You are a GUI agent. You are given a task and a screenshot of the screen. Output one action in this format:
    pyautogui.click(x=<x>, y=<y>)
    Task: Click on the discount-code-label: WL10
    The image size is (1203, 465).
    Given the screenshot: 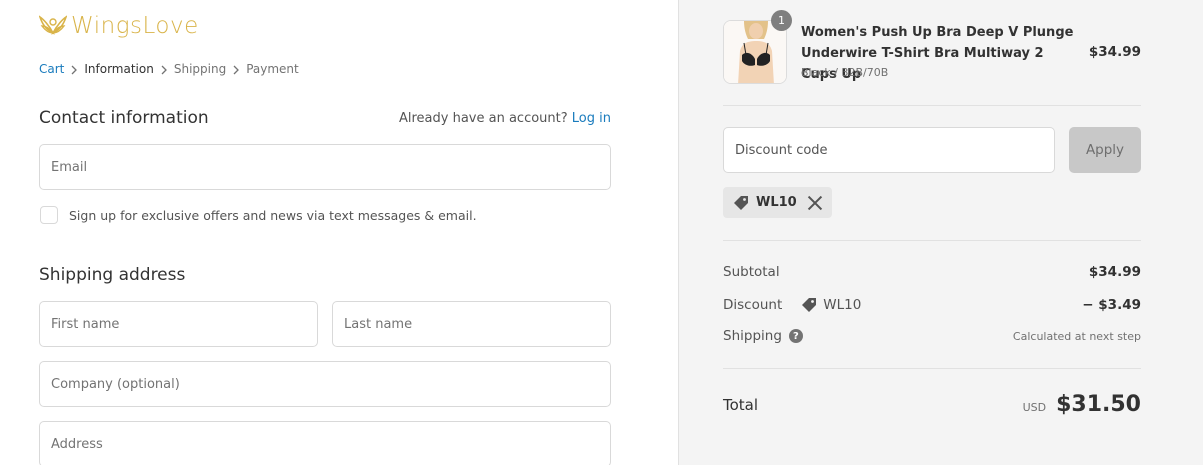 What is the action you would take?
    pyautogui.click(x=842, y=305)
    